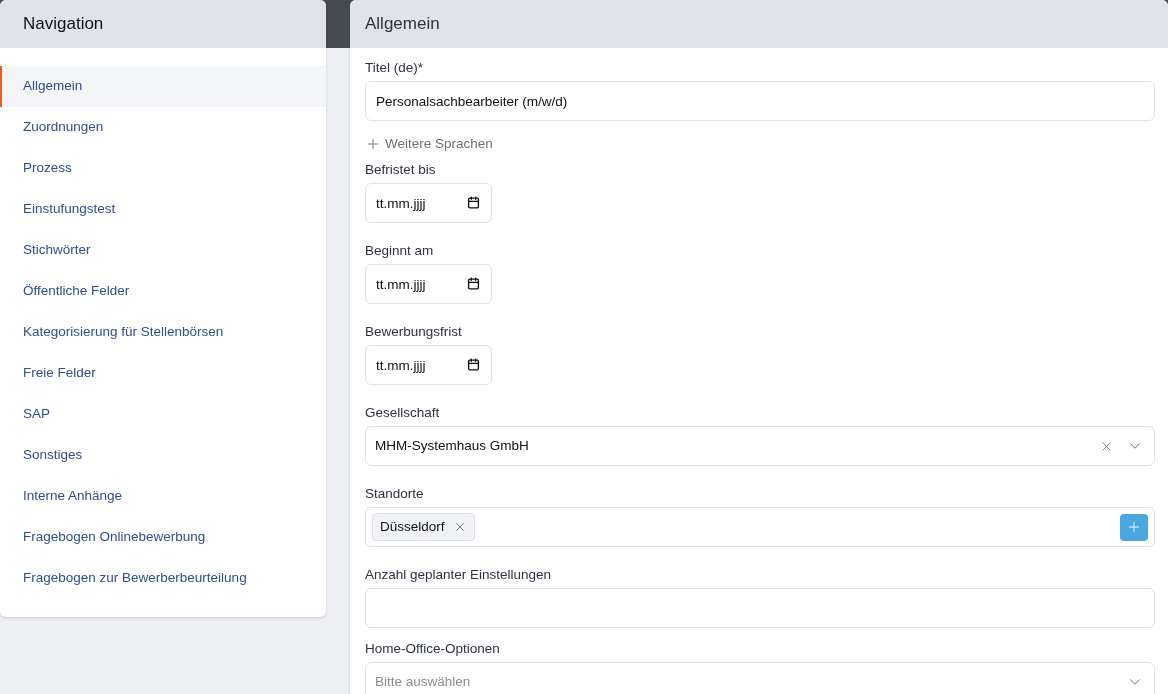 The height and width of the screenshot is (694, 1168). Describe the element at coordinates (760, 678) in the screenshot. I see `select-field: Bitte auswählen` at that location.